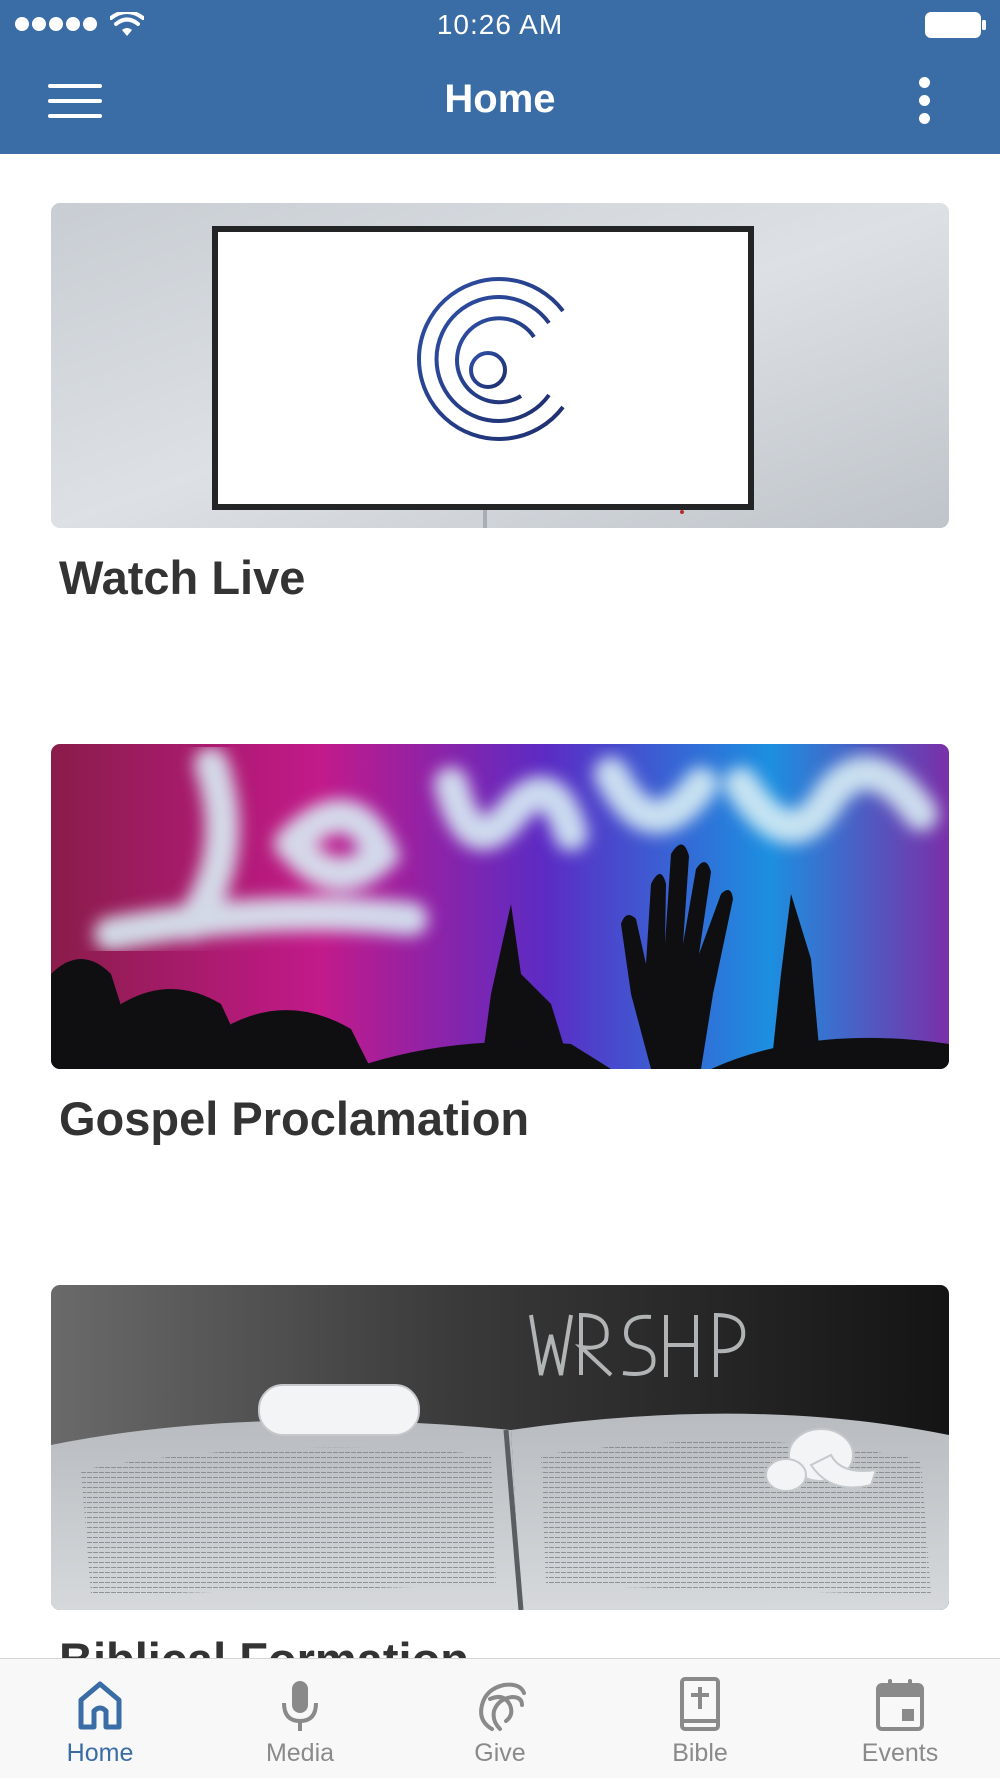 The width and height of the screenshot is (1000, 1778). I want to click on tab-media: Media, so click(300, 1718).